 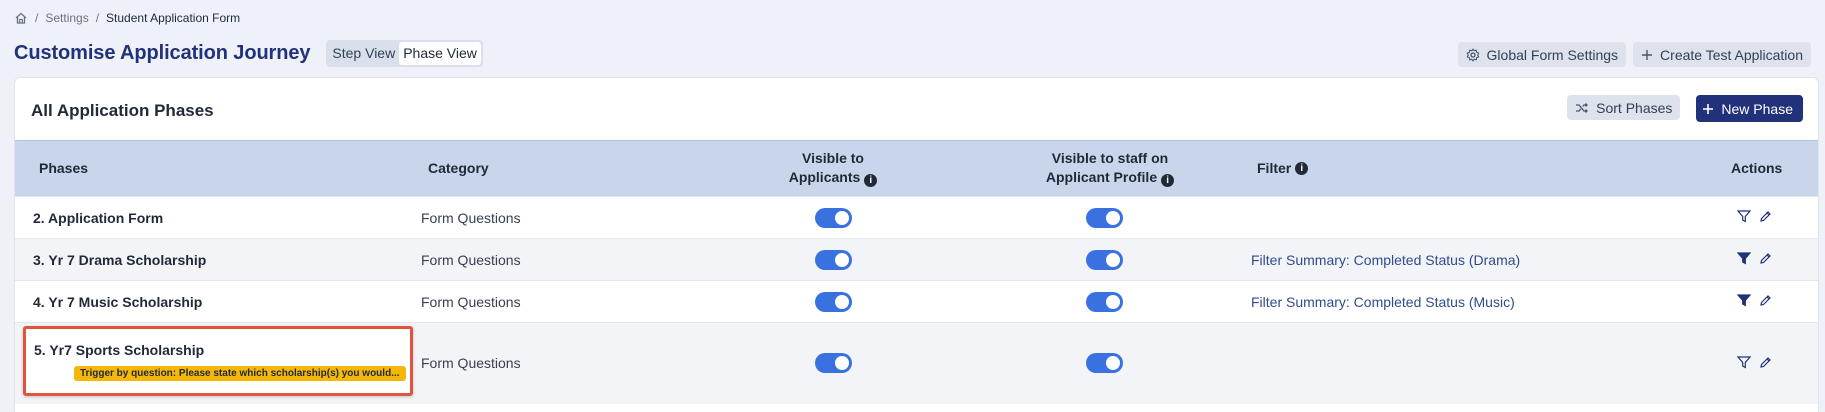 I want to click on new-phase-button: New Phase, so click(x=1749, y=108).